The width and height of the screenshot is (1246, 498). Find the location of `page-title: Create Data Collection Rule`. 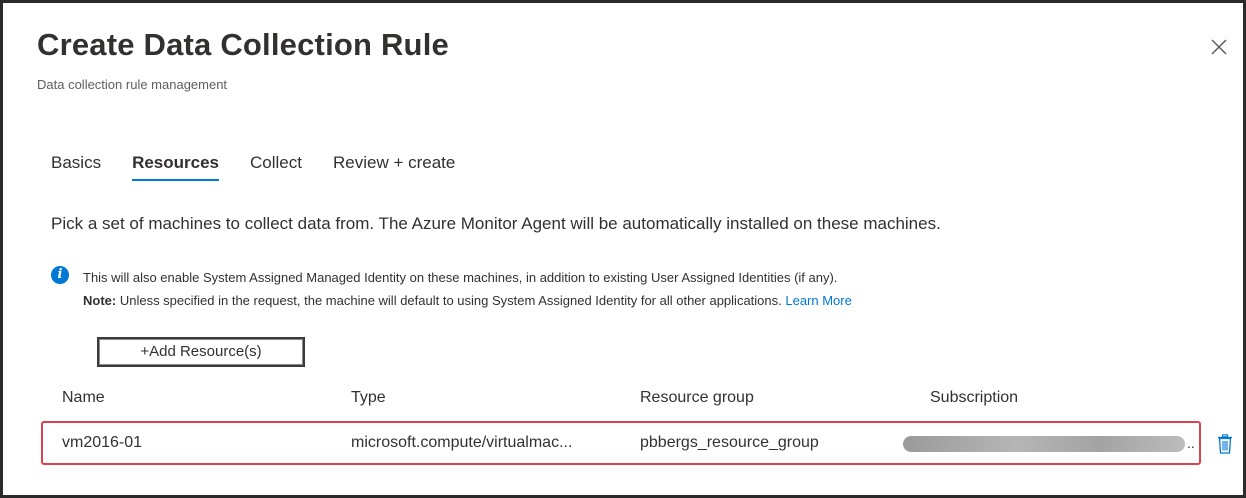

page-title: Create Data Collection Rule is located at coordinates (243, 44).